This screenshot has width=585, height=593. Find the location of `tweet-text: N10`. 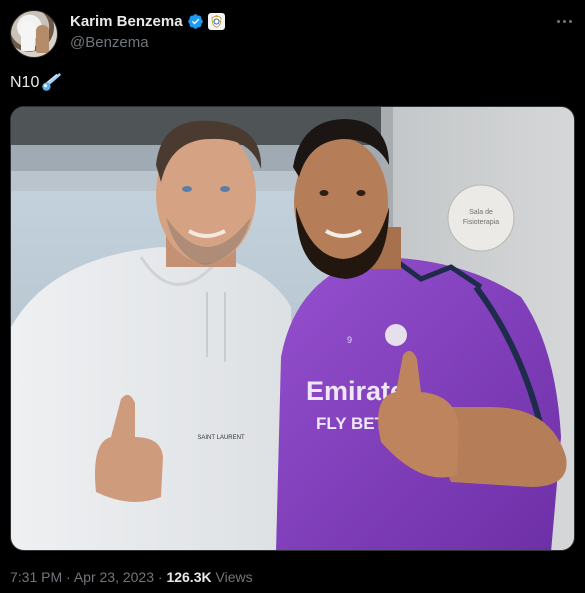

tweet-text: N10 is located at coordinates (36, 83).